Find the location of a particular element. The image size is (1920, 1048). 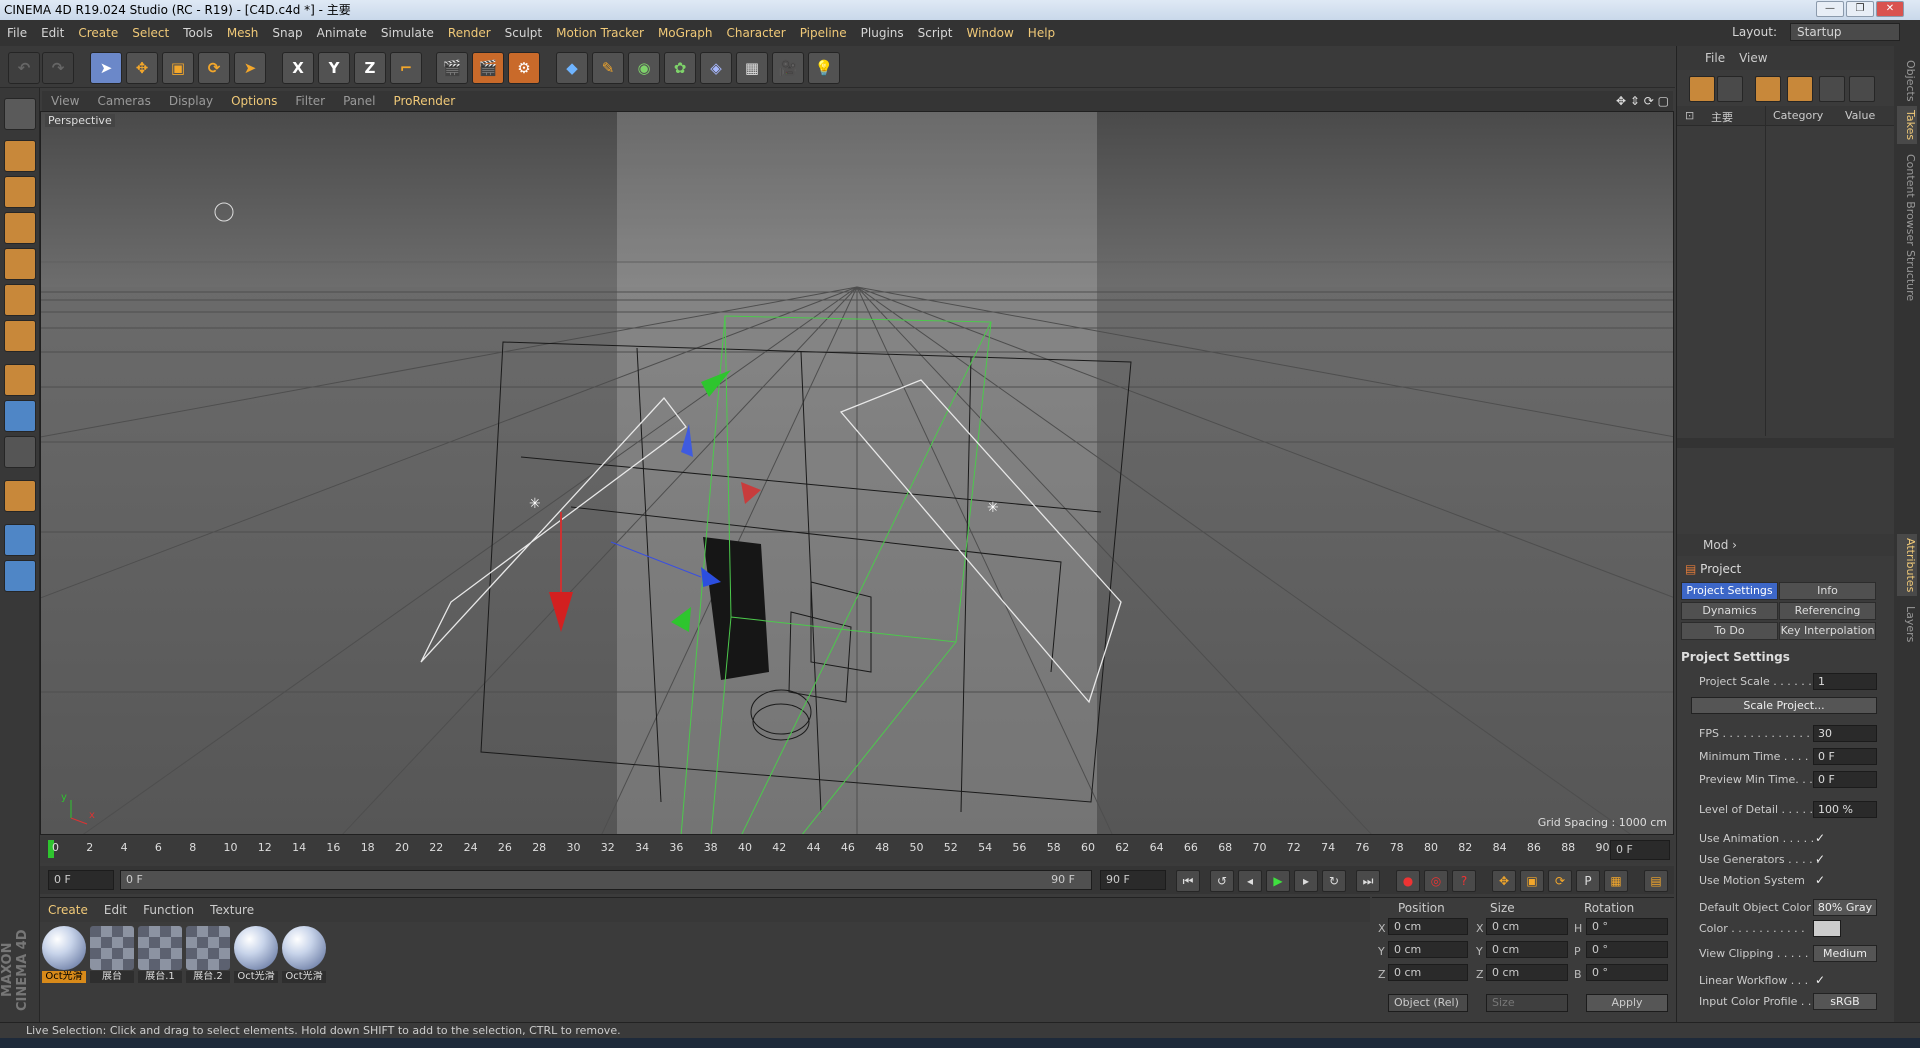

viewport-menu-cameras: Cameras is located at coordinates (123, 101).